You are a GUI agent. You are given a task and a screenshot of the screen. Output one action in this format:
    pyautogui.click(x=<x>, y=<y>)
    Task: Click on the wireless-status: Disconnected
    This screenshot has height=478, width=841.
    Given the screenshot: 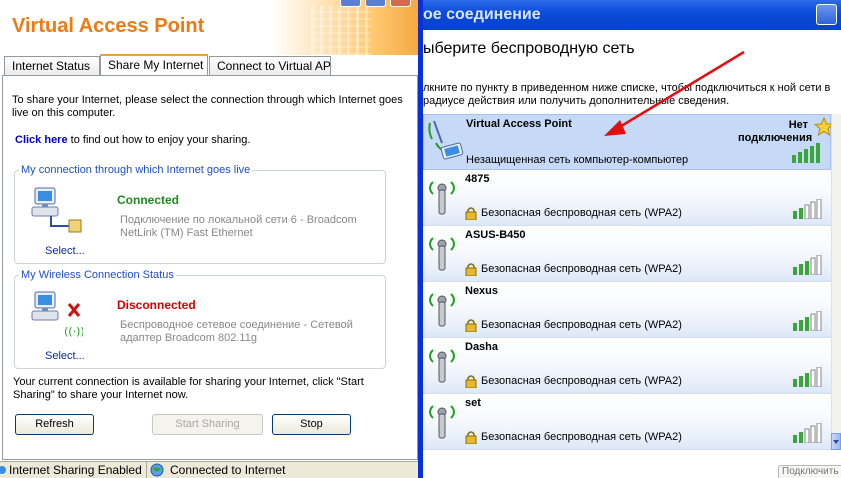 What is the action you would take?
    pyautogui.click(x=156, y=305)
    